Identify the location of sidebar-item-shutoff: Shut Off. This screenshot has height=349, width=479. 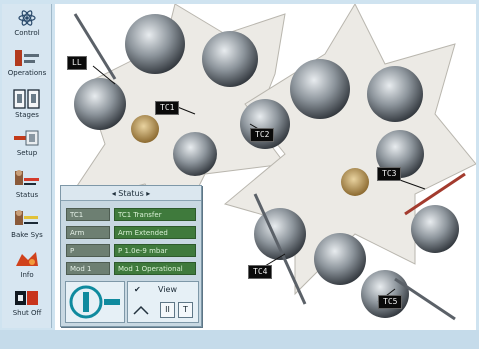
(27, 307).